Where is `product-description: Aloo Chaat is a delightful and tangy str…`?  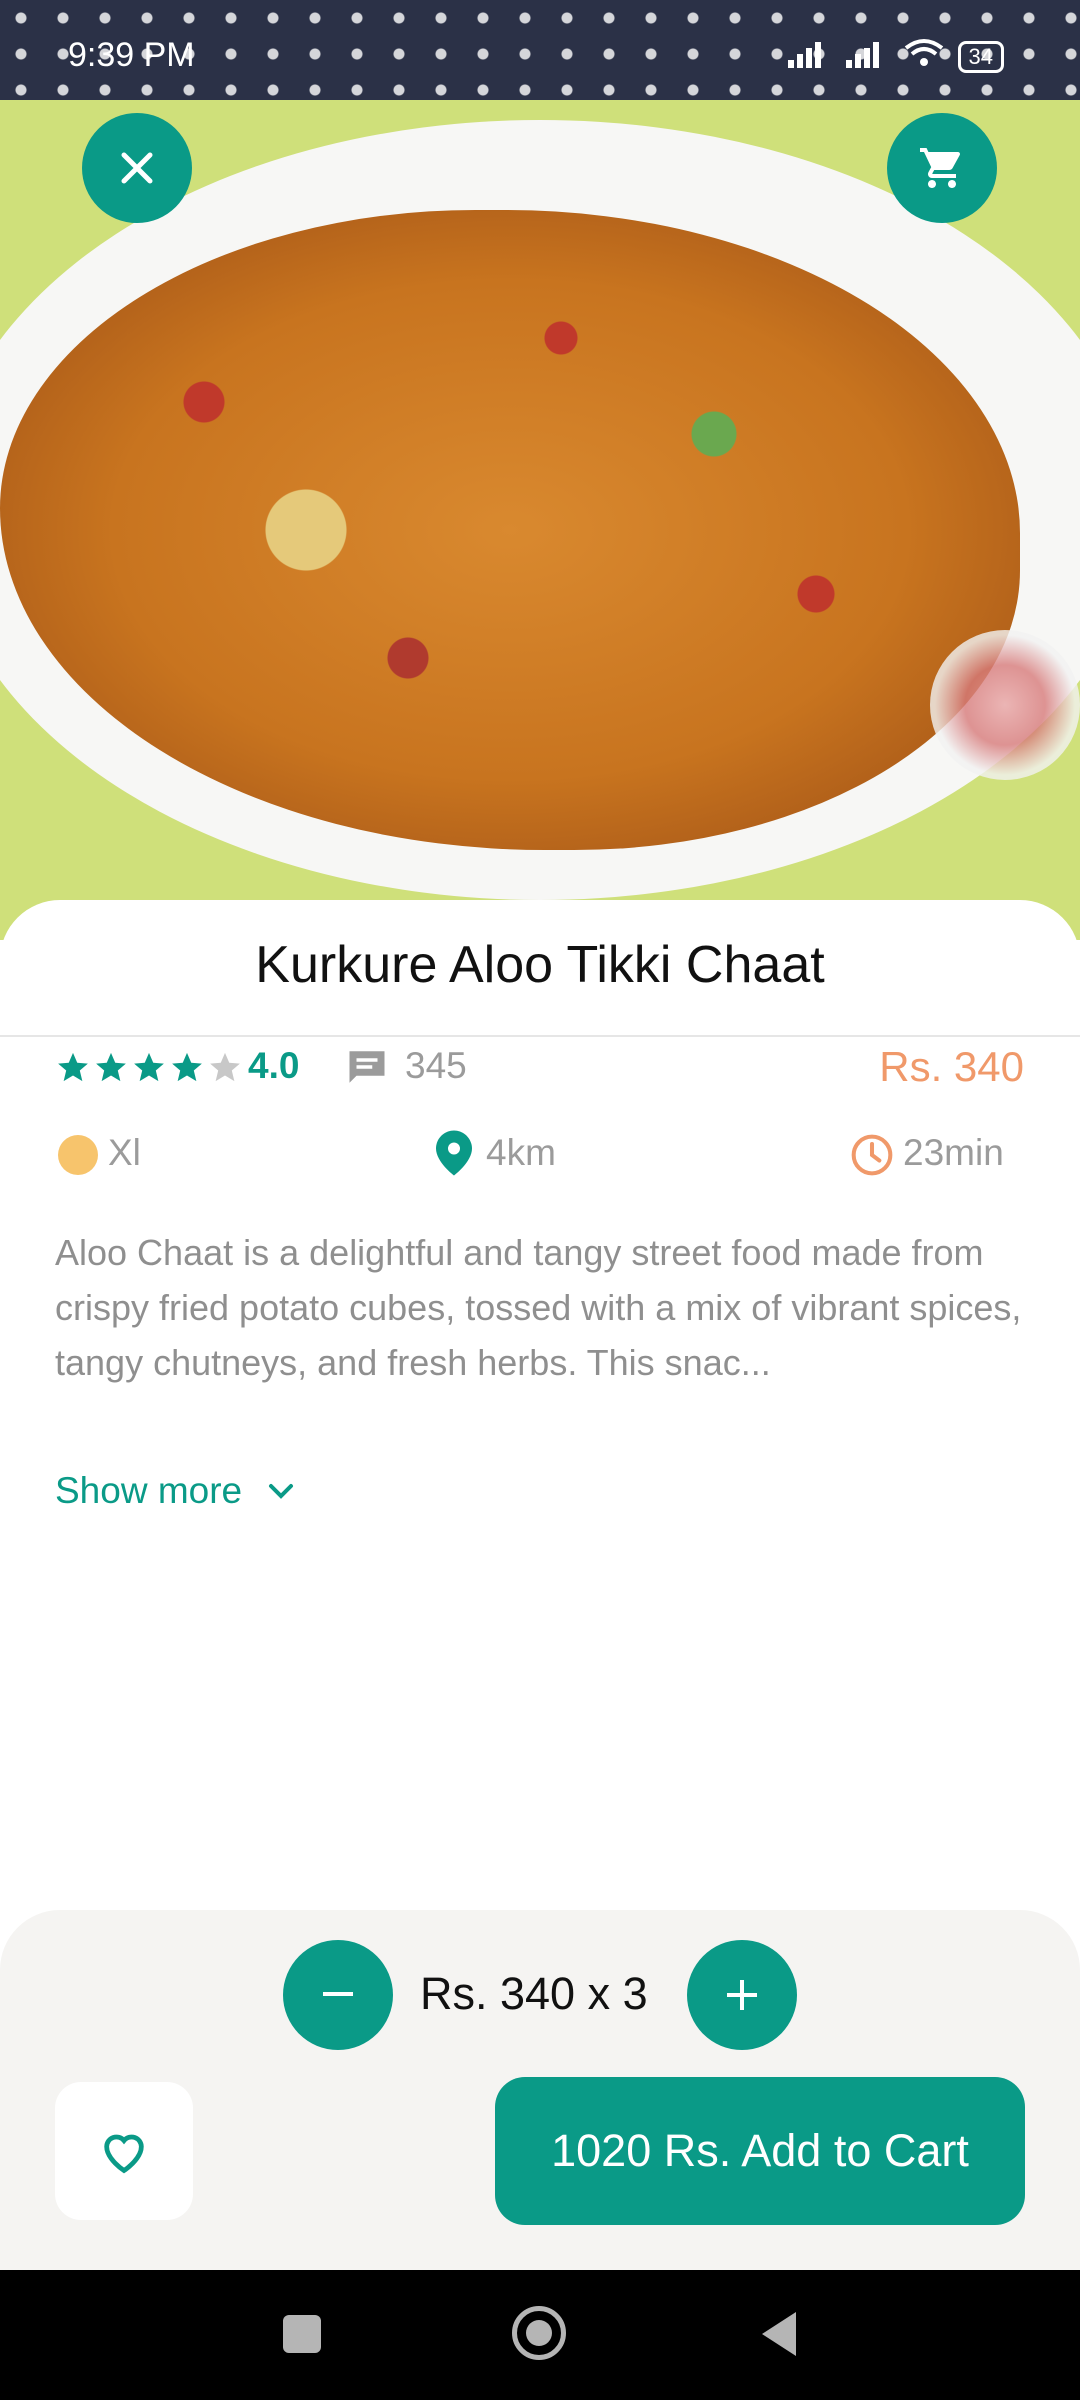
product-description: Aloo Chaat is a delightful and tangy str… is located at coordinates (538, 1307).